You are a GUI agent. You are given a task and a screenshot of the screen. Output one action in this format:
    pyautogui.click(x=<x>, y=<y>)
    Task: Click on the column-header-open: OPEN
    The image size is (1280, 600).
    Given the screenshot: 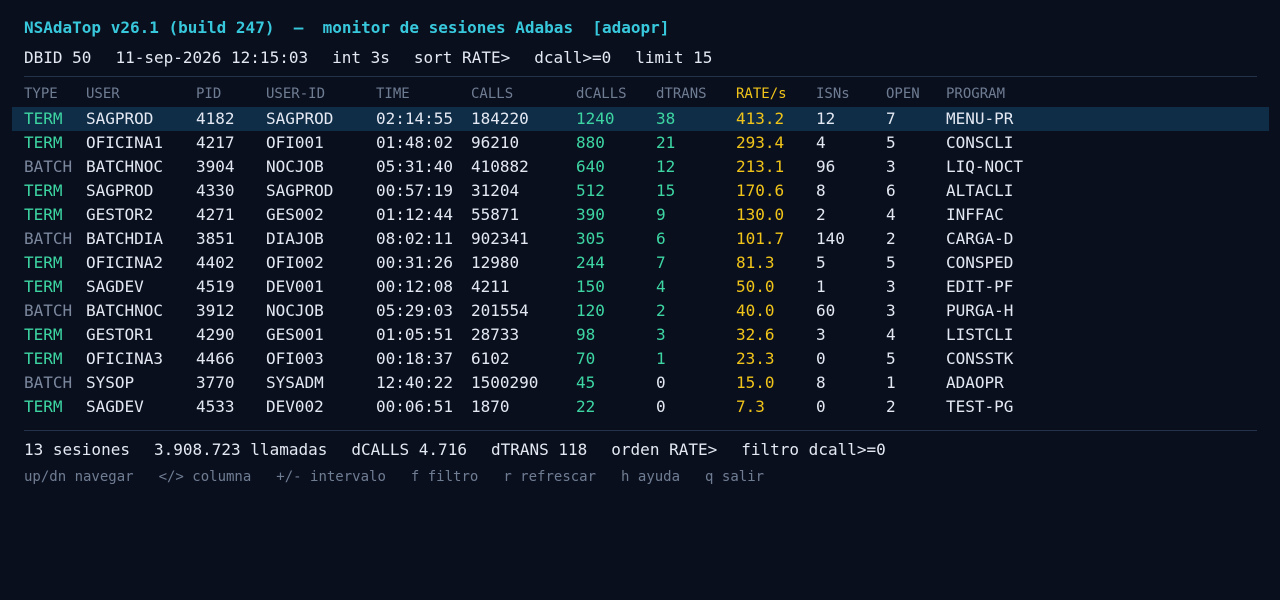 What is the action you would take?
    pyautogui.click(x=903, y=94)
    